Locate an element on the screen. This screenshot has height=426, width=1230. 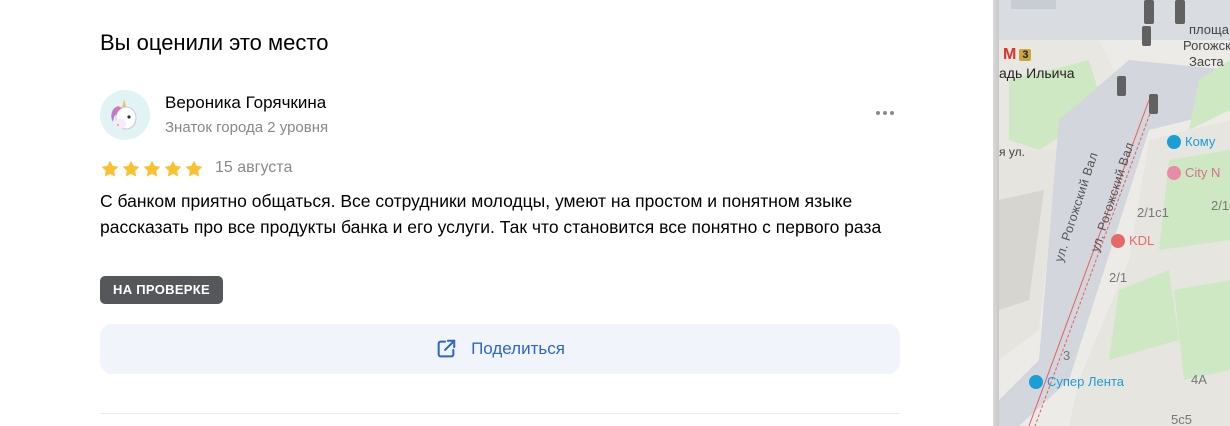
poi-komus: Кому is located at coordinates (1191, 141).